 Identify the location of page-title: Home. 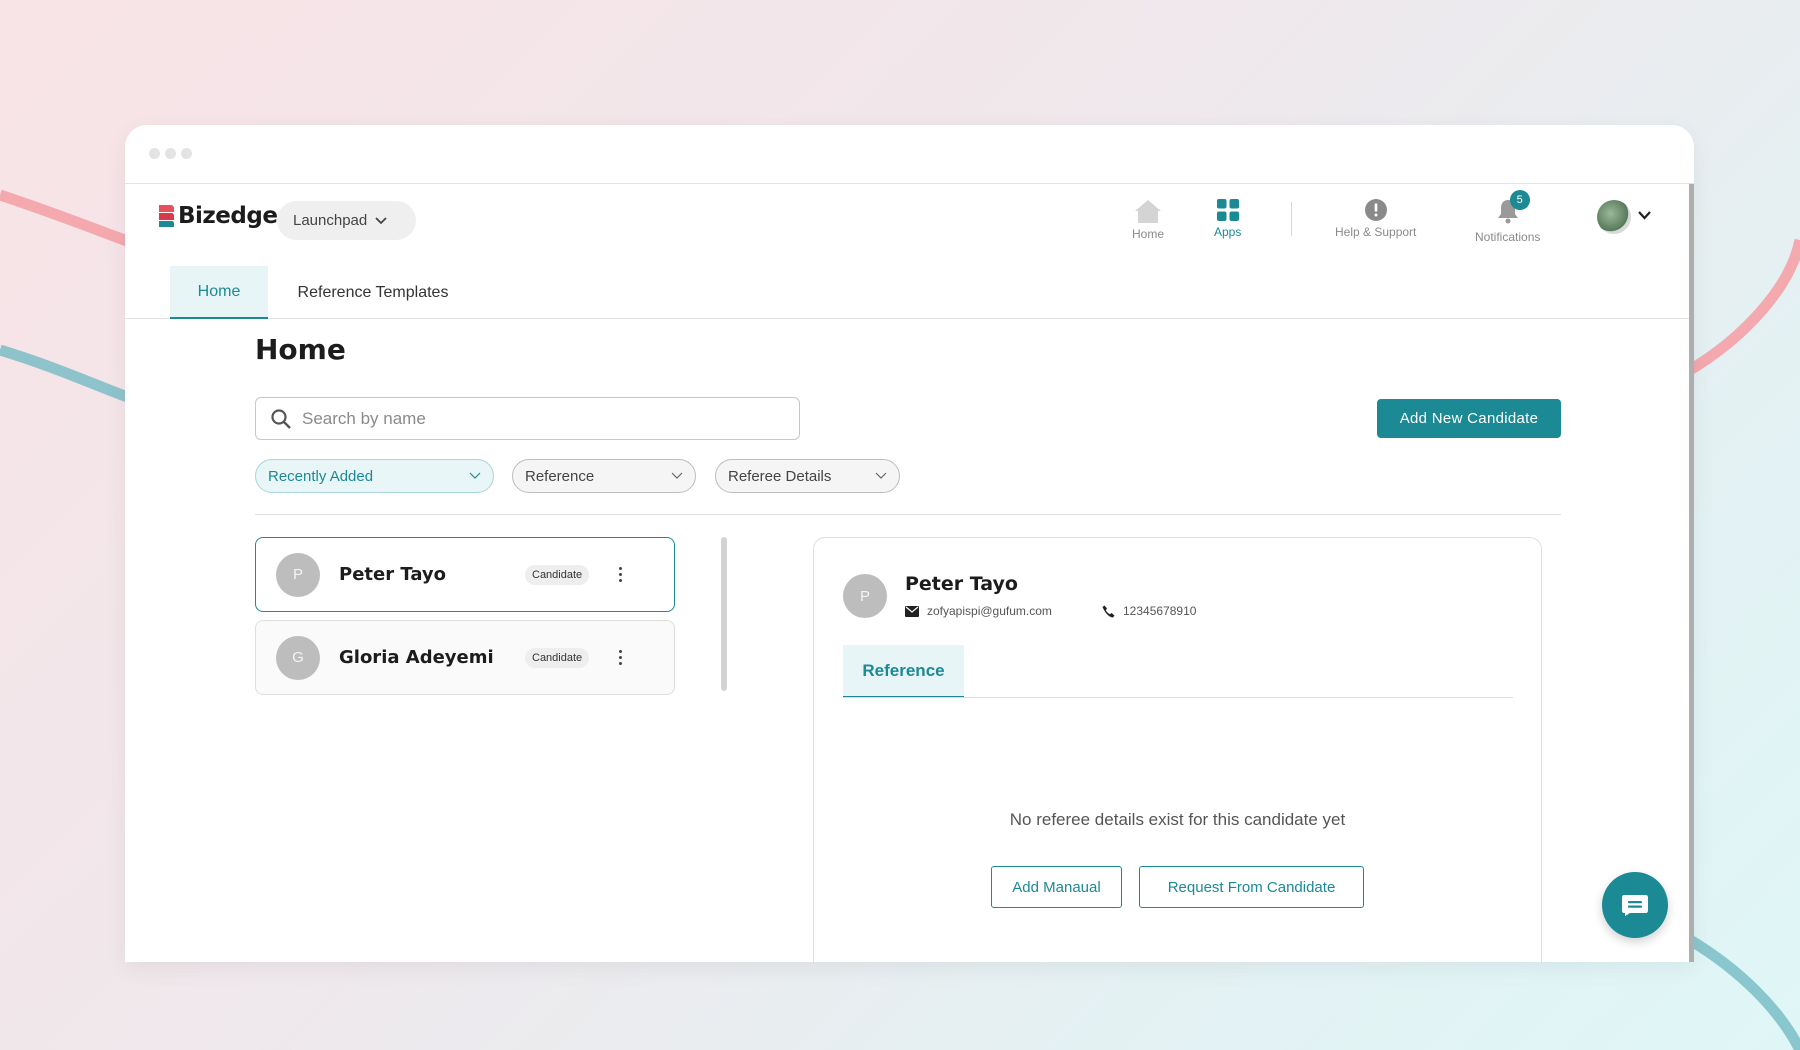
(300, 349).